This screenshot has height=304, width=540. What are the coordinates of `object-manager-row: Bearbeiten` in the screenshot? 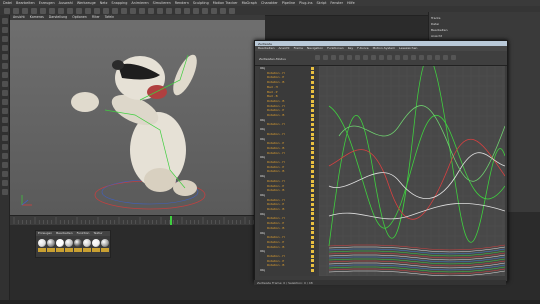 It's located at (439, 30).